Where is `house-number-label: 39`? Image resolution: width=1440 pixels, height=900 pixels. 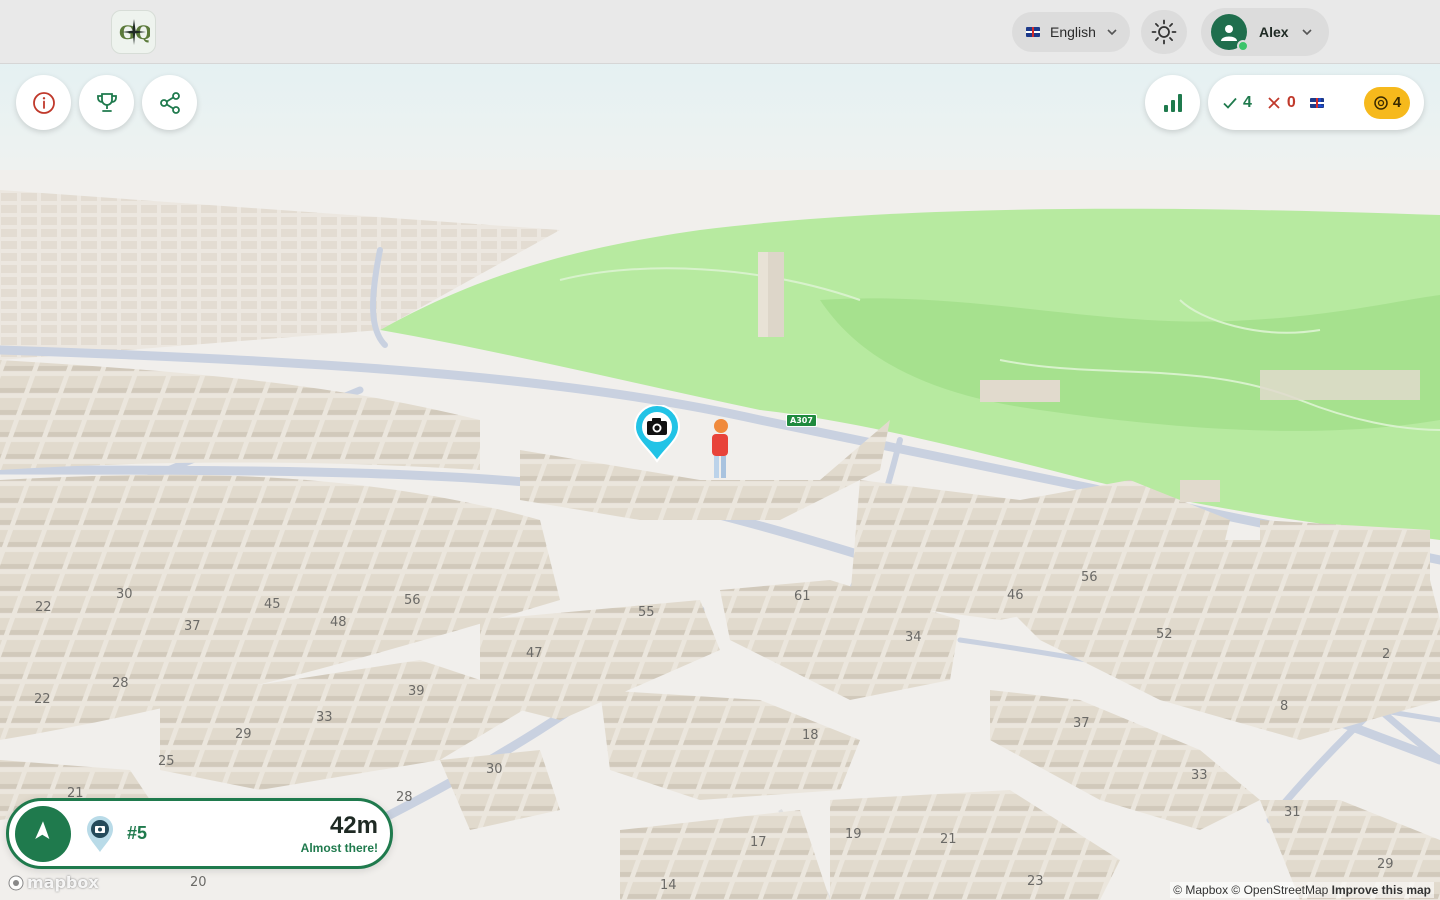 house-number-label: 39 is located at coordinates (416, 691).